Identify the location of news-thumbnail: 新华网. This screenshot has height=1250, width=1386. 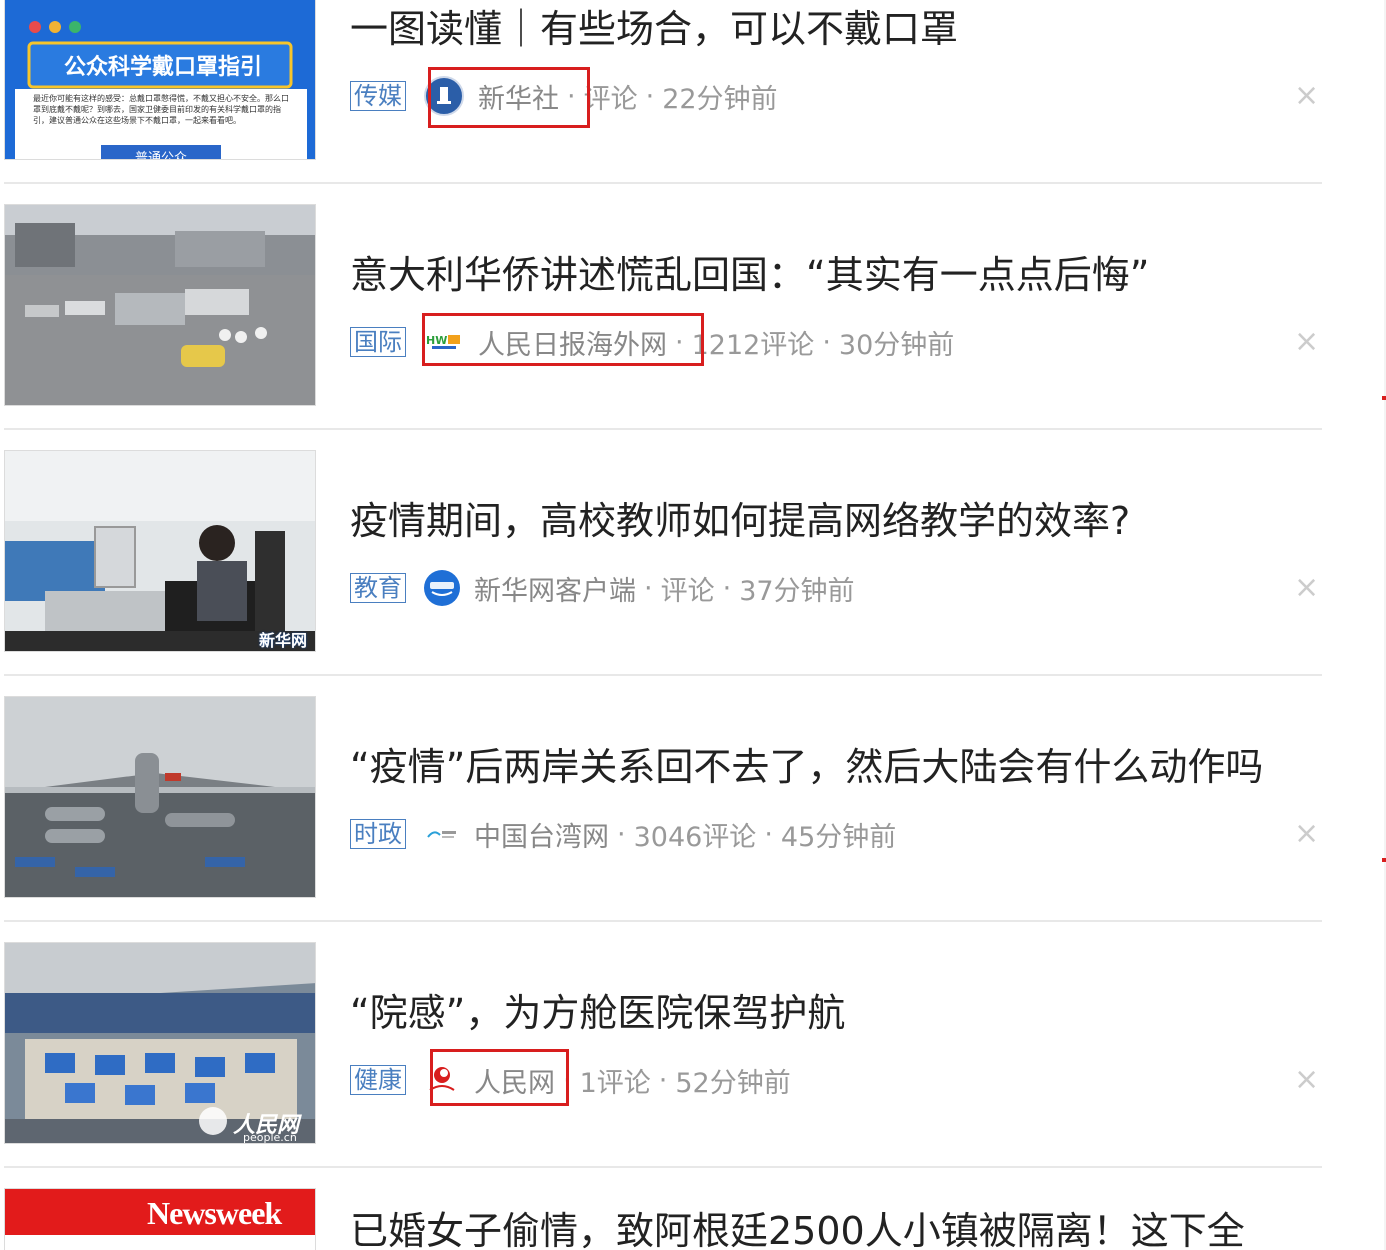
(160, 551).